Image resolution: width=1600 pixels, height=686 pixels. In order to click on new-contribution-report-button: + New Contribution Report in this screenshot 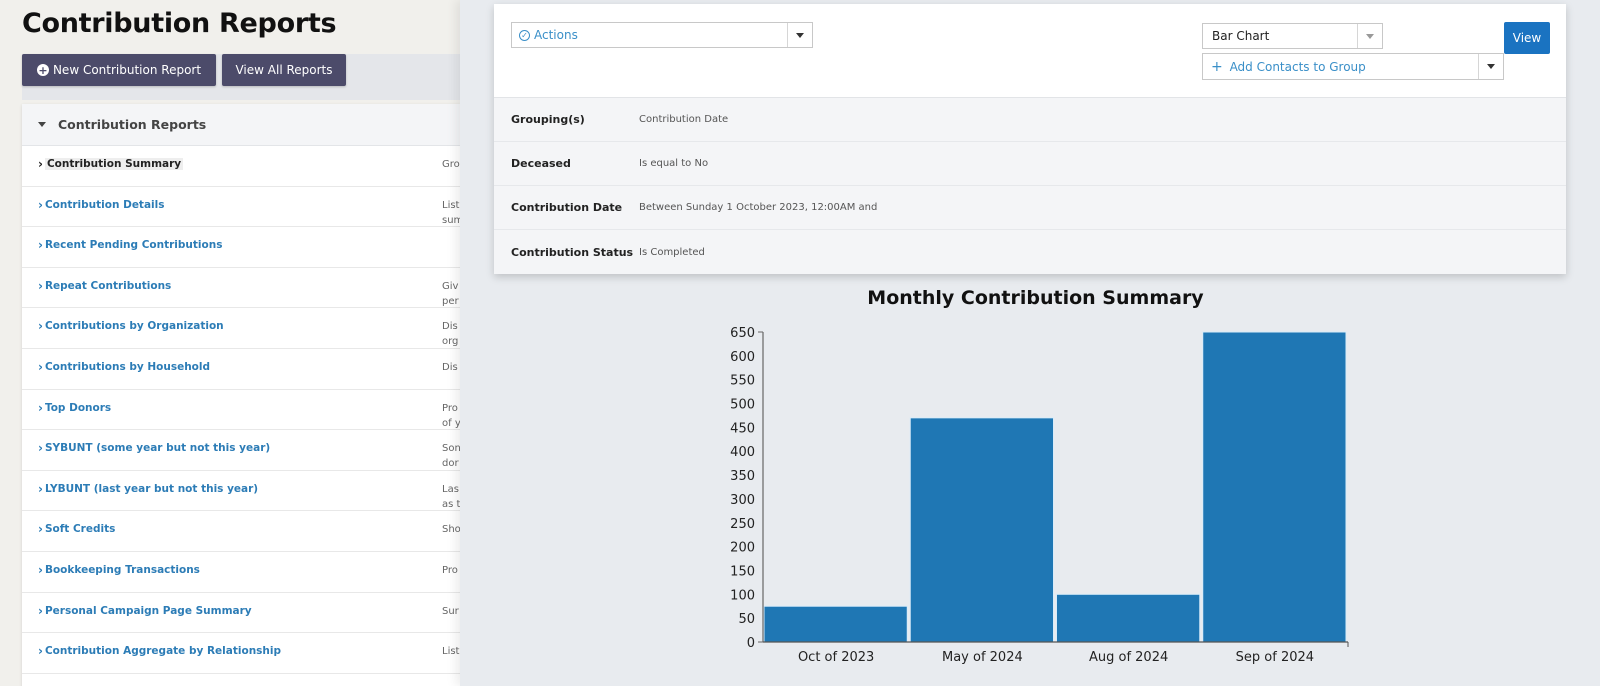, I will do `click(119, 70)`.